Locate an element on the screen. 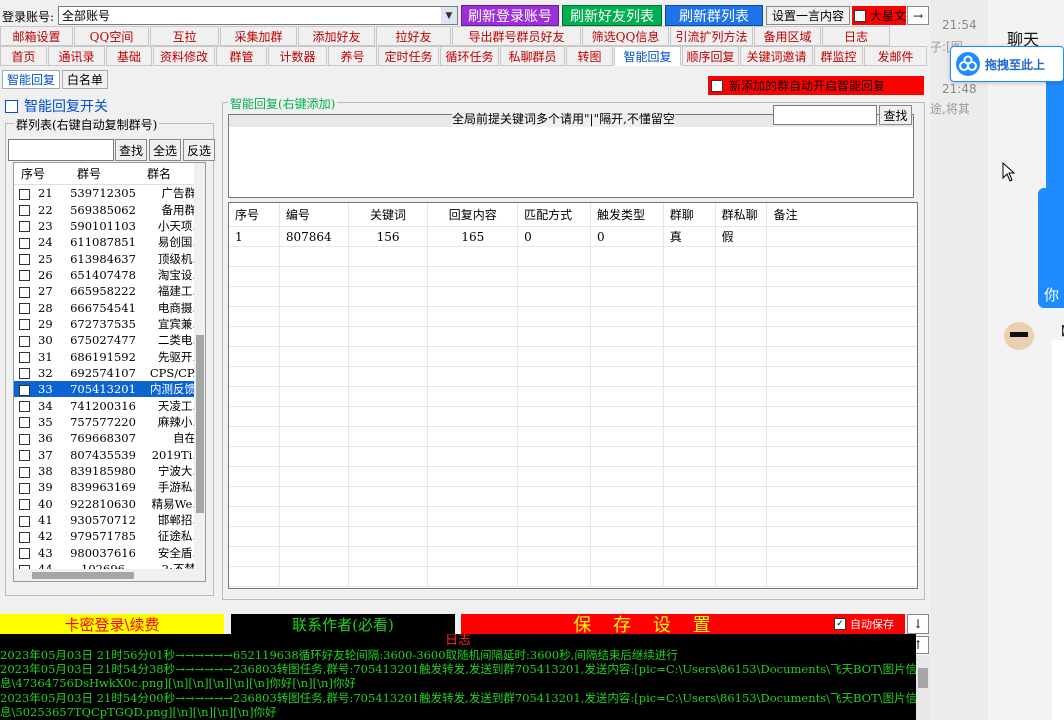  list-item: 29 672737535 宜宾兼. is located at coordinates (109, 324).